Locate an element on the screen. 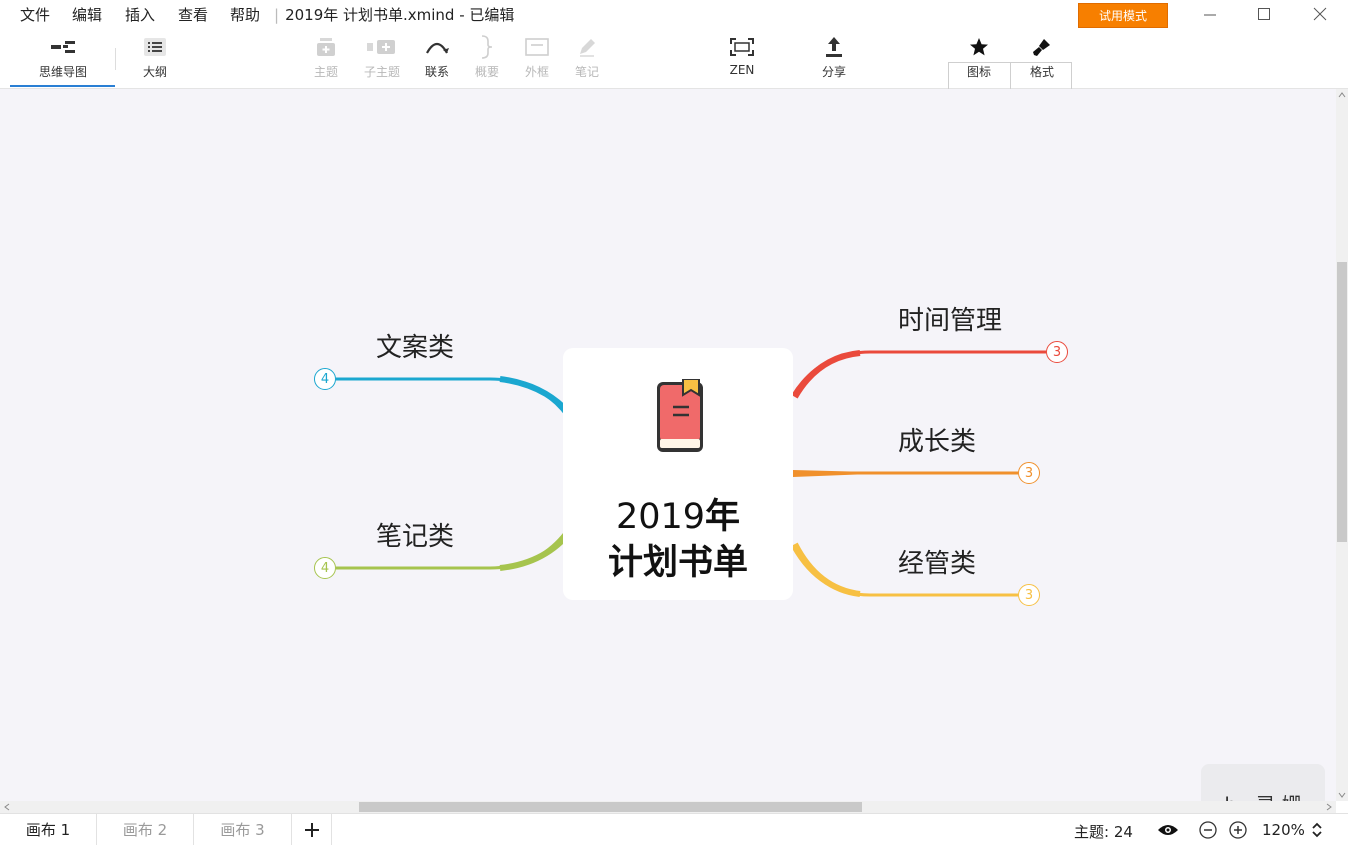 The image size is (1348, 845). subtopic-button: 子主题 is located at coordinates (382, 59).